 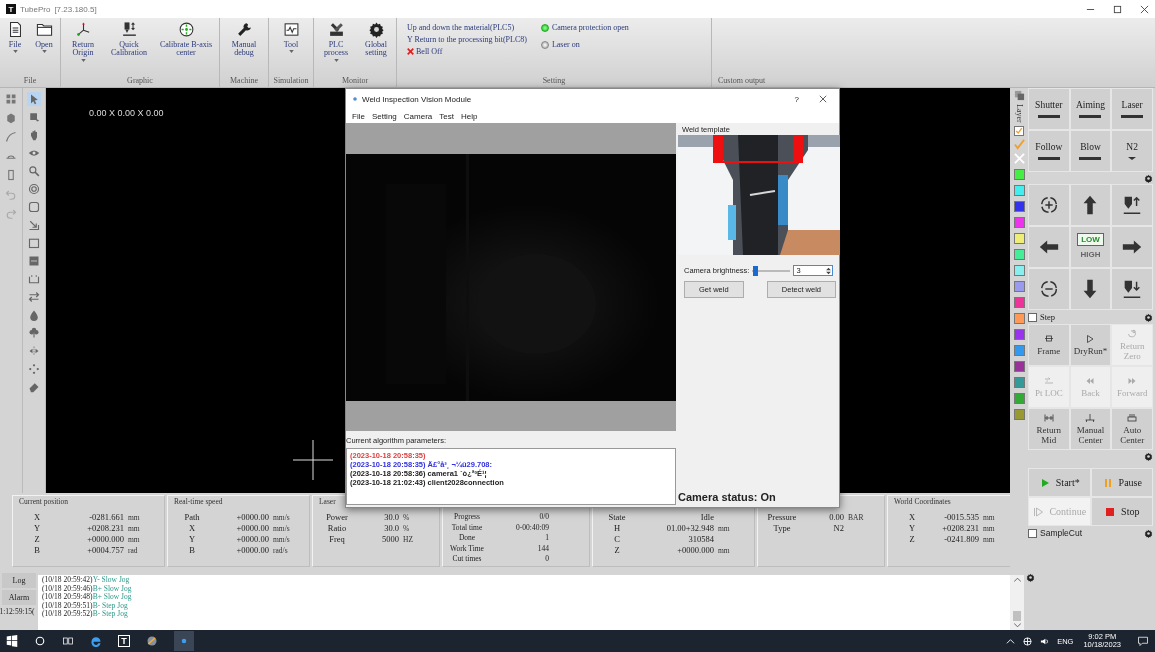 I want to click on ribbon-button: PLC process, so click(x=336, y=47).